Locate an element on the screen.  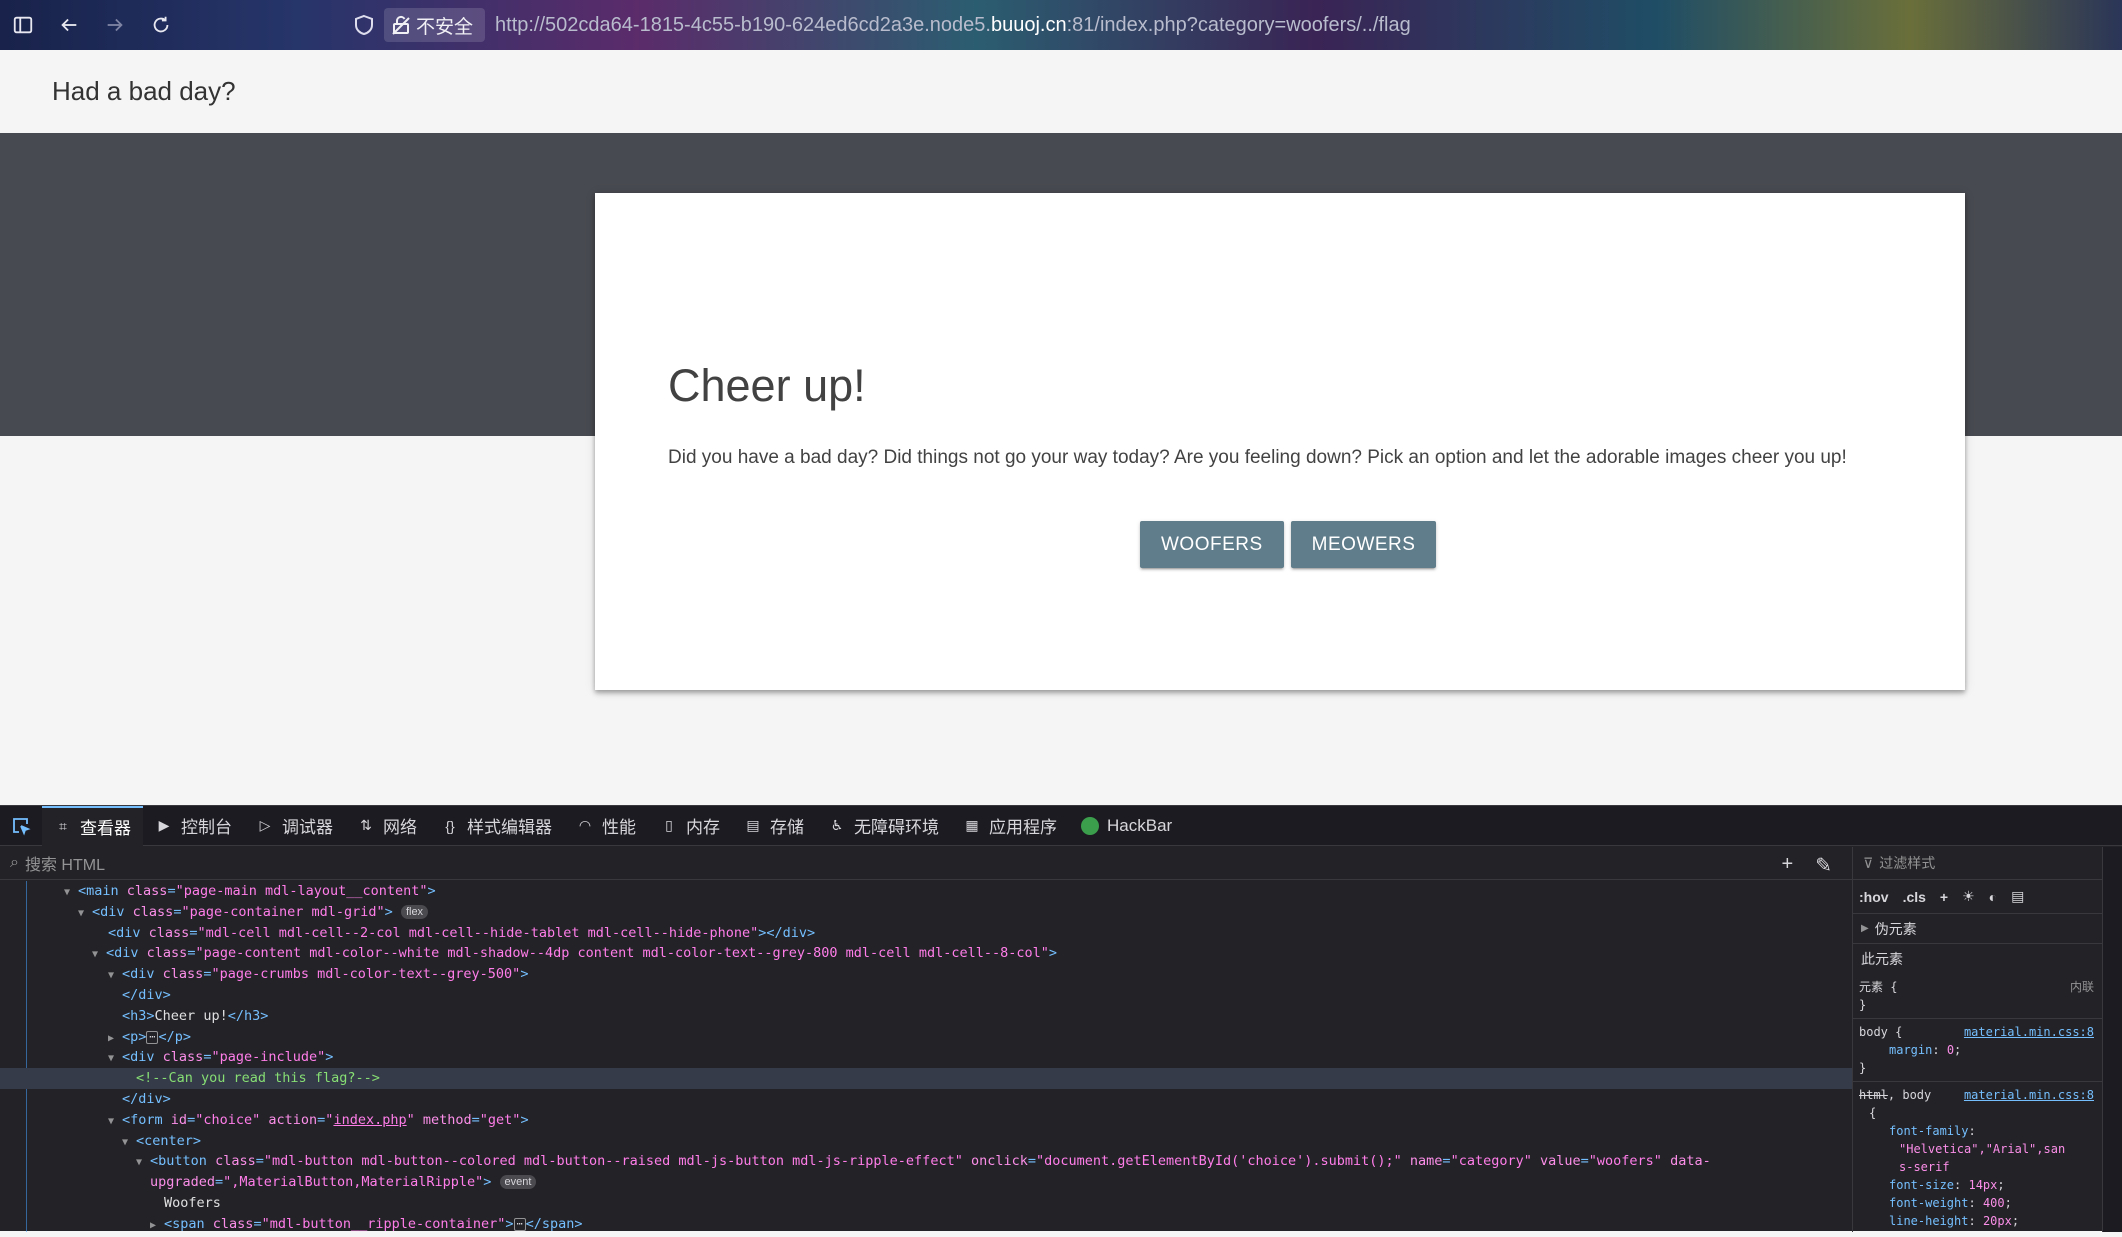
page-header: Had a bad day? is located at coordinates (1061, 91).